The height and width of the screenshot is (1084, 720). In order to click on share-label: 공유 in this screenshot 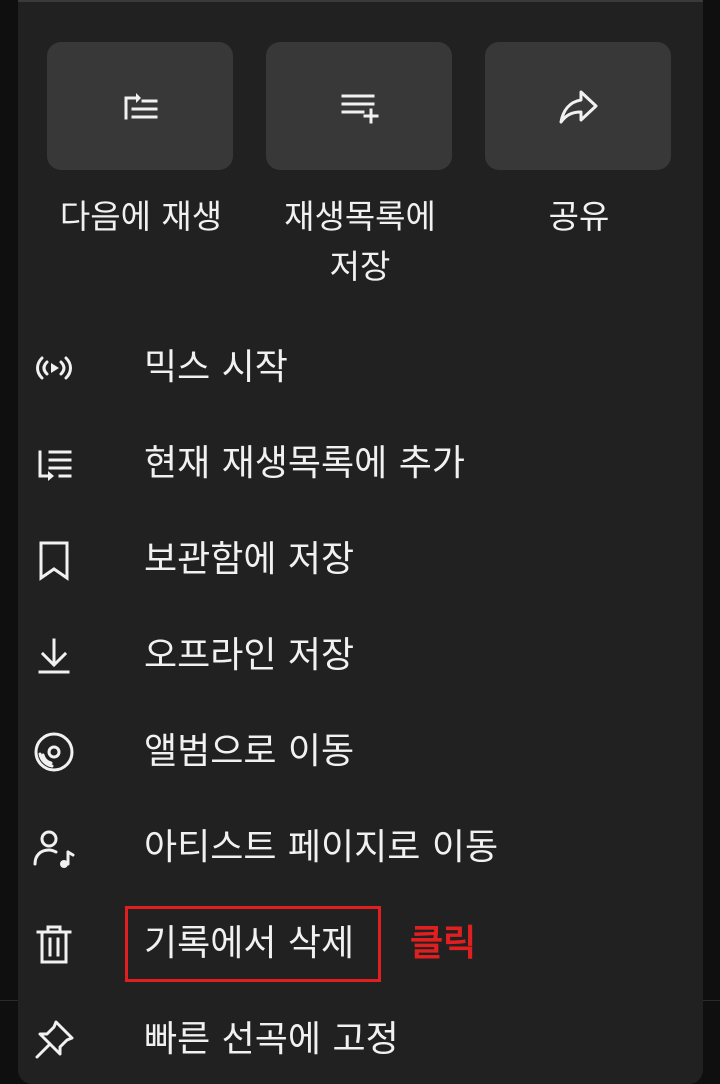, I will do `click(579, 216)`.